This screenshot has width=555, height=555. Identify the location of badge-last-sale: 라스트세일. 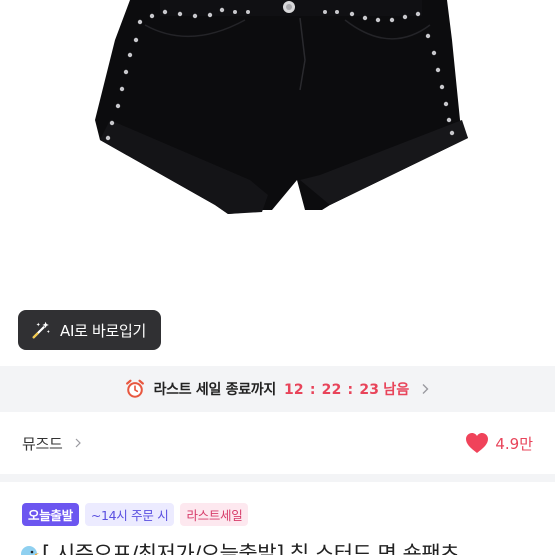
(214, 514).